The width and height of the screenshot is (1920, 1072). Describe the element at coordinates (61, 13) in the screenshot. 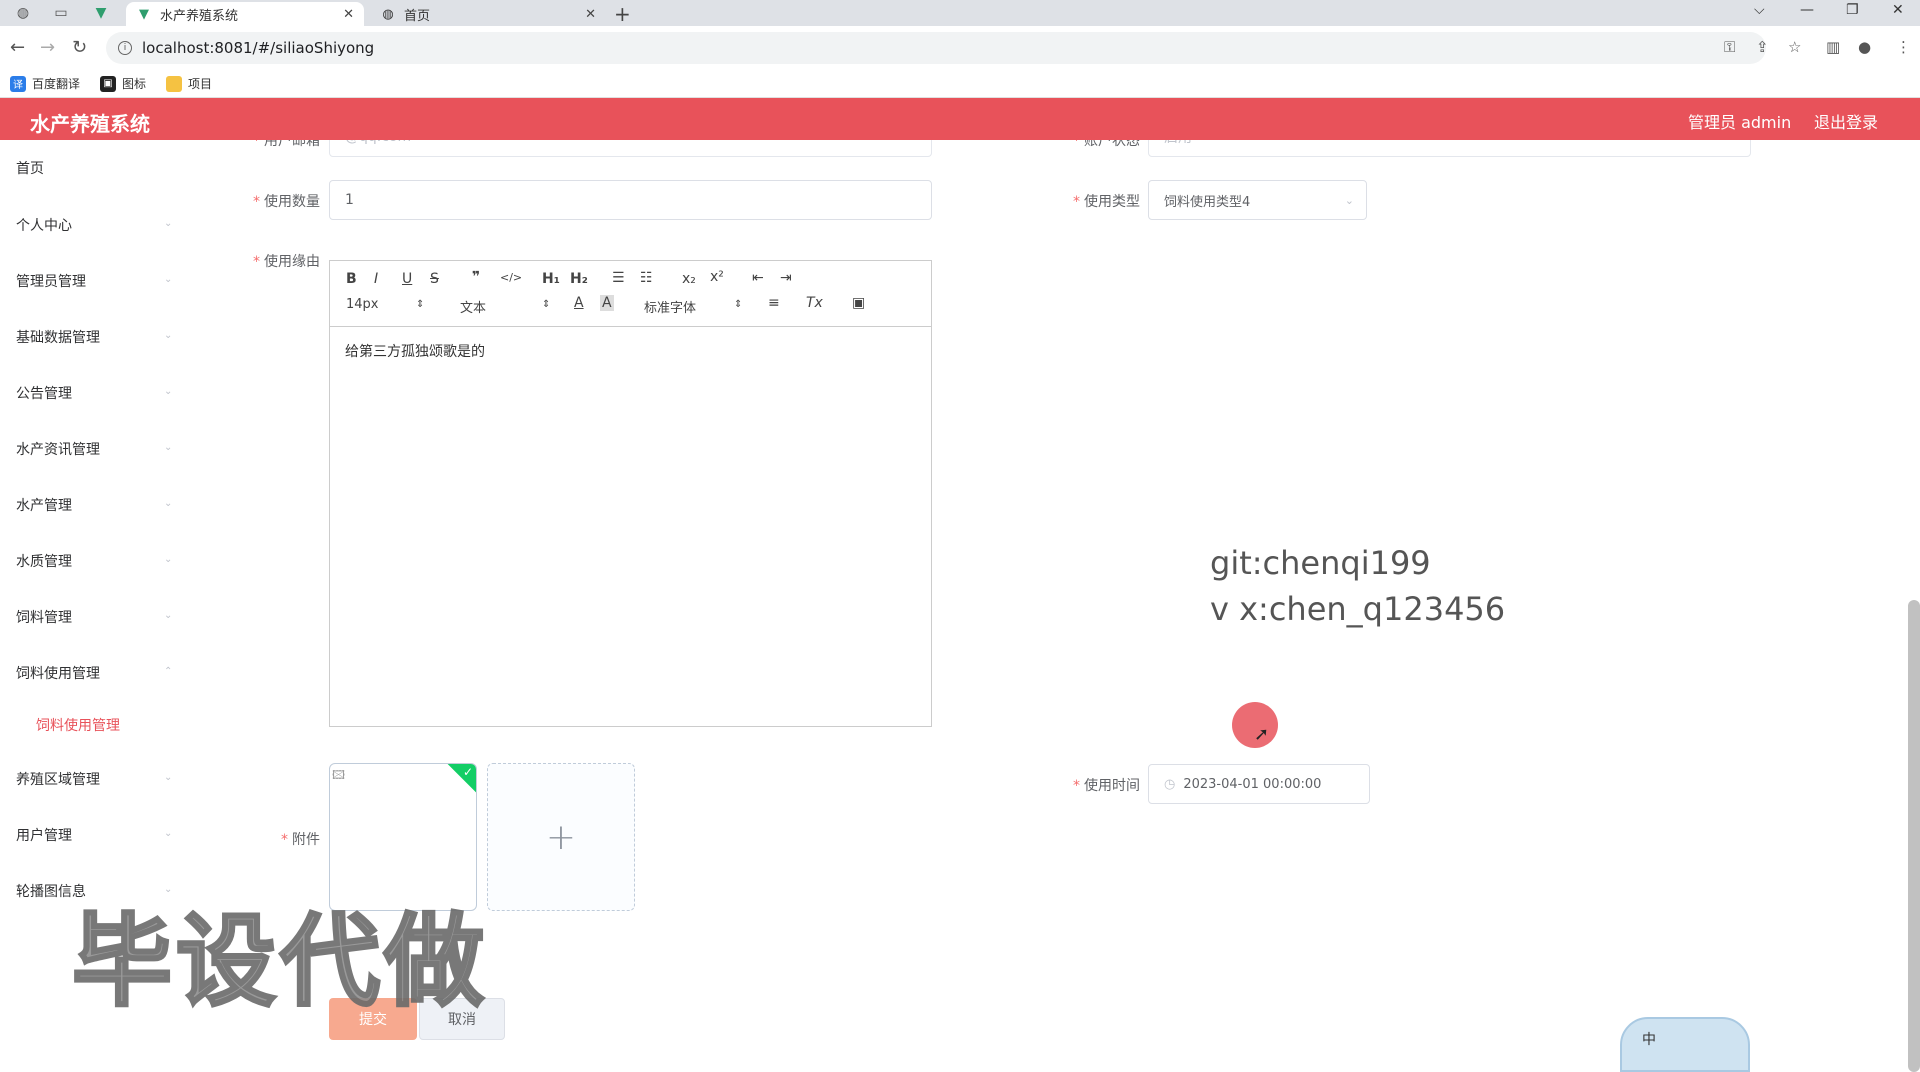

I see `pinned-tab-blank-icon: ▭` at that location.